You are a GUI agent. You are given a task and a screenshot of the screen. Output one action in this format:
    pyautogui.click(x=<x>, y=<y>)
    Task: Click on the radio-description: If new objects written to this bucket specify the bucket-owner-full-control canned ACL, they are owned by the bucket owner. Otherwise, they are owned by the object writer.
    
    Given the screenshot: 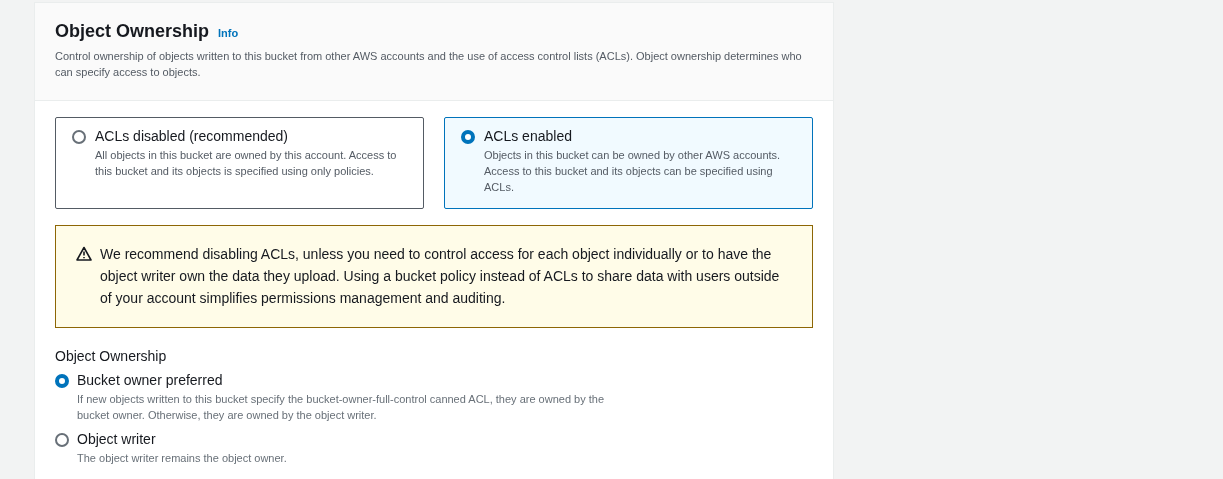 What is the action you would take?
    pyautogui.click(x=341, y=407)
    